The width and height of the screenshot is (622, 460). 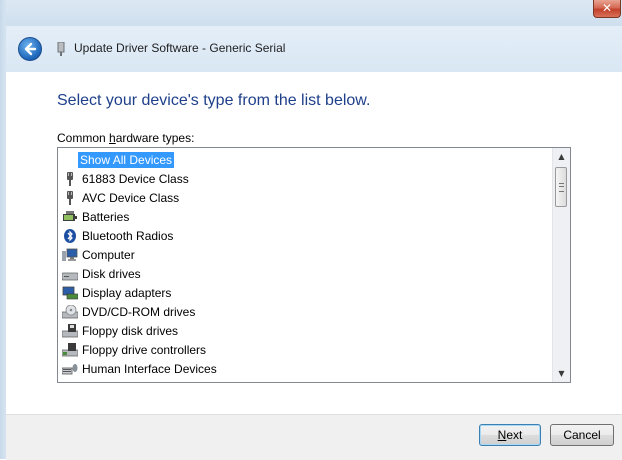 I want to click on close-icon: ✕, so click(x=607, y=8).